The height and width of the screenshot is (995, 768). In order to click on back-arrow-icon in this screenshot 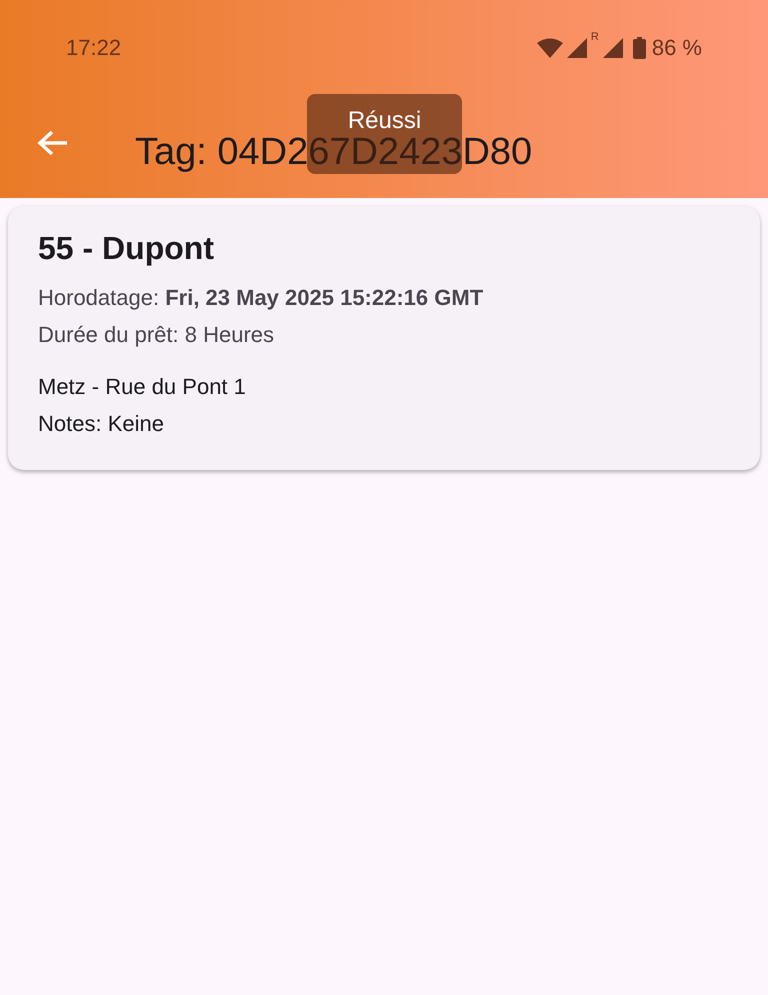, I will do `click(53, 142)`.